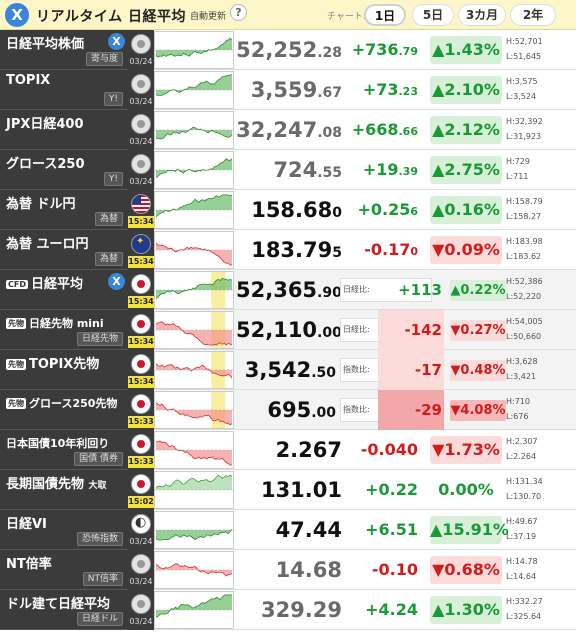 This screenshot has height=640, width=576. What do you see at coordinates (238, 12) in the screenshot?
I see `help-icon: ?` at bounding box center [238, 12].